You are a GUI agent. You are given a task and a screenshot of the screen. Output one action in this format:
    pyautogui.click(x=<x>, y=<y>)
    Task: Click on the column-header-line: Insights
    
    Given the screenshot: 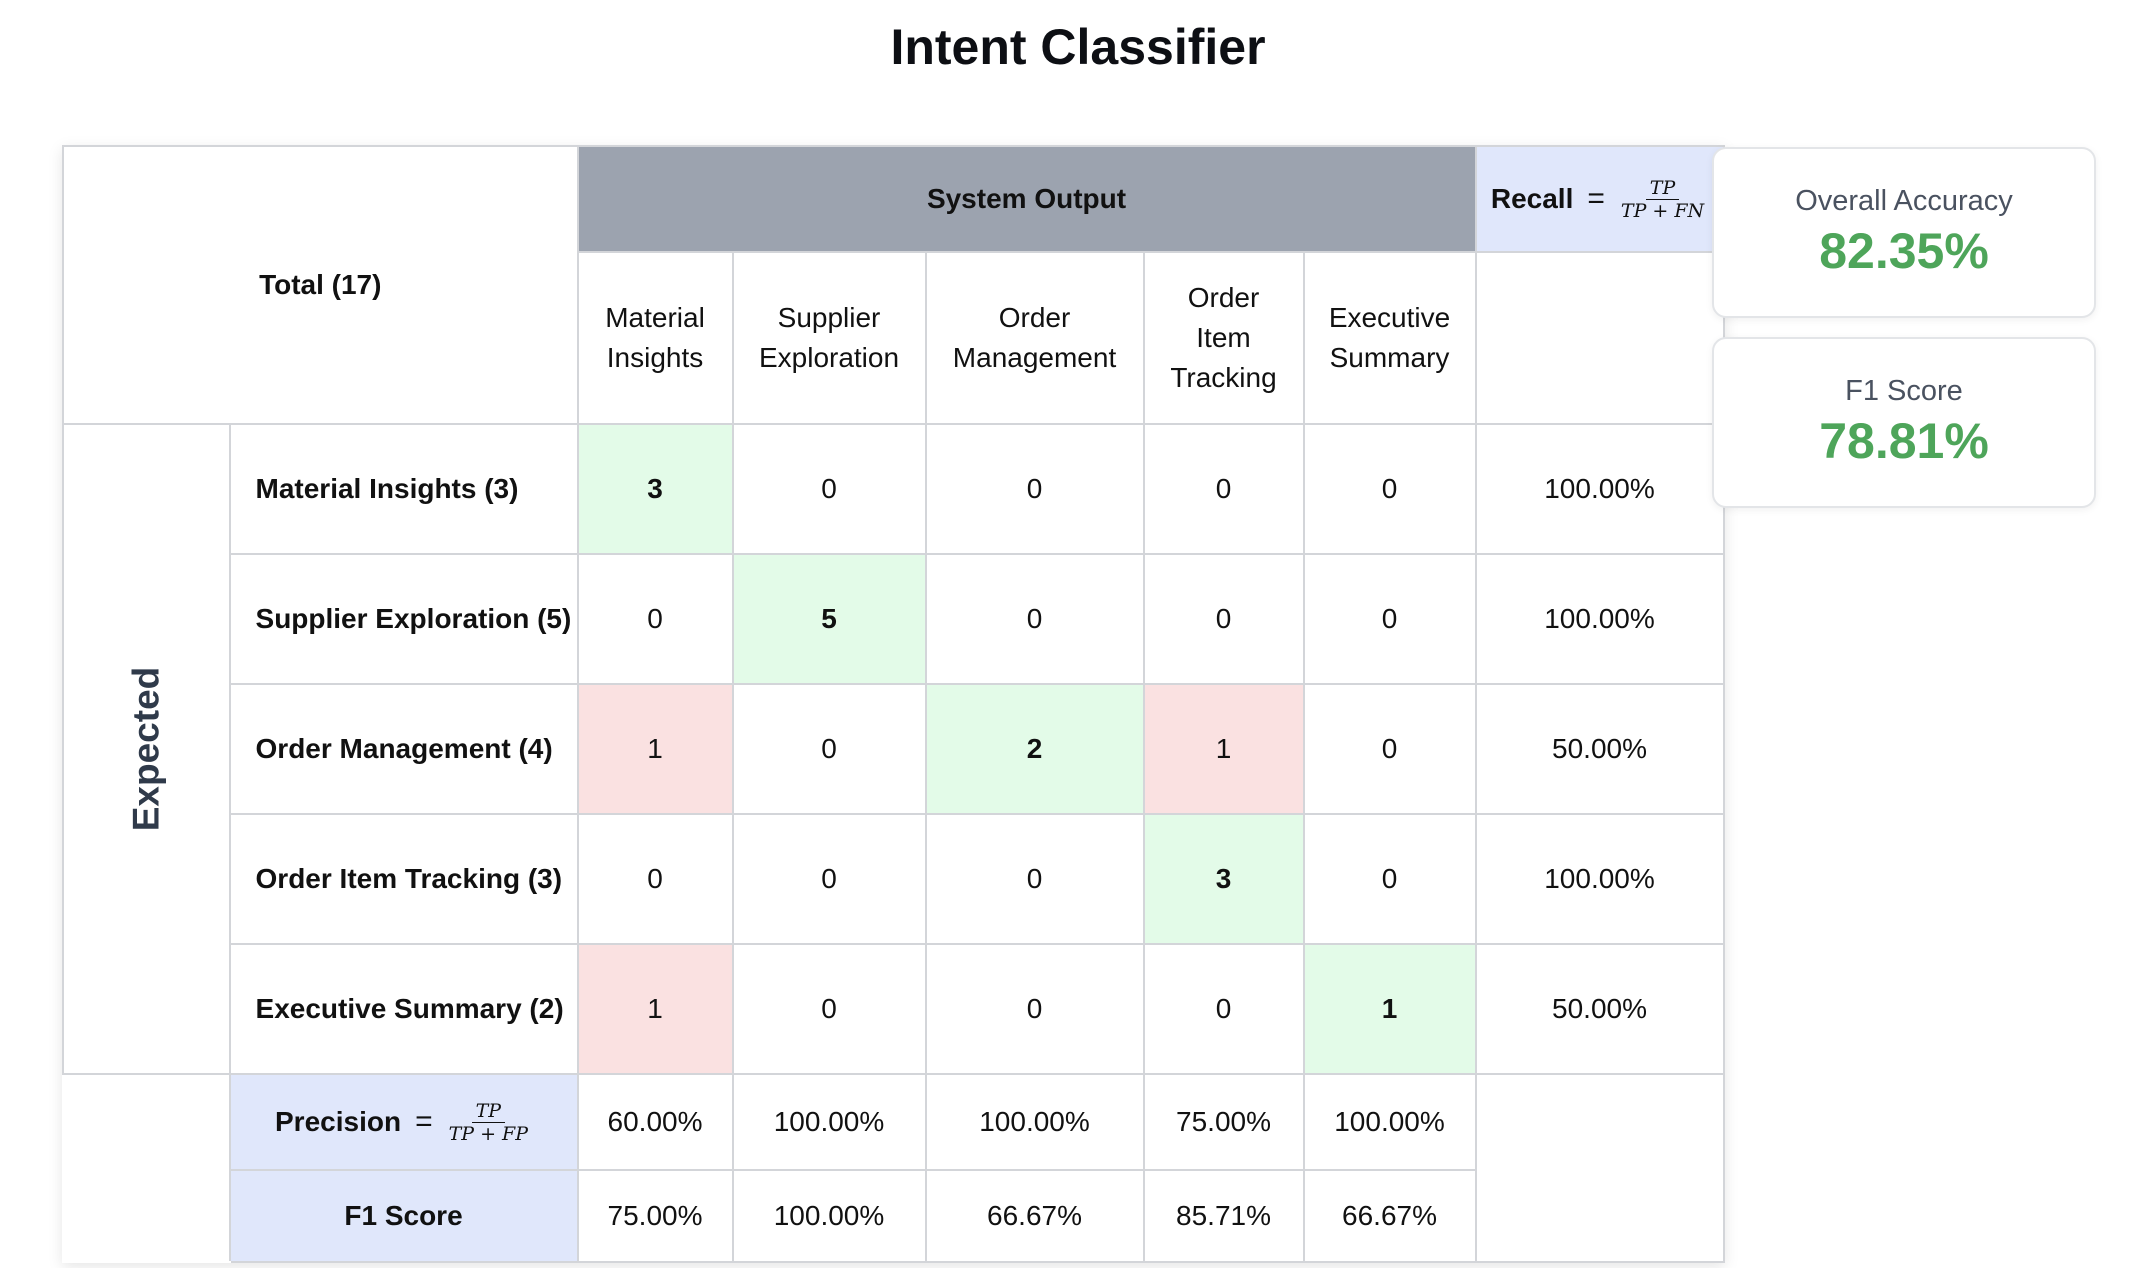 What is the action you would take?
    pyautogui.click(x=655, y=357)
    